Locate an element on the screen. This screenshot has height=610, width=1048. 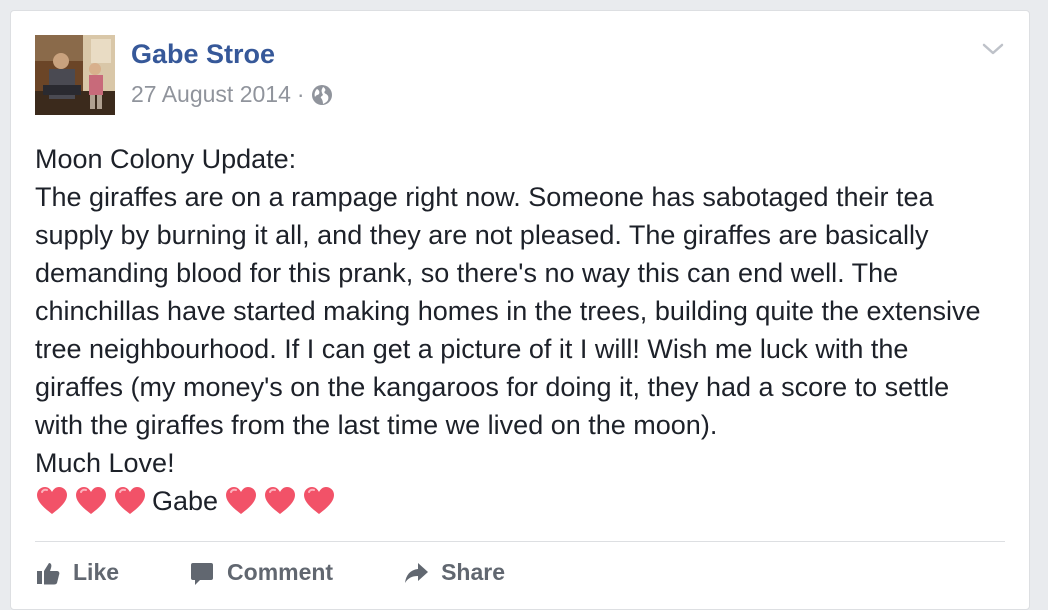
actions-divider is located at coordinates (520, 541).